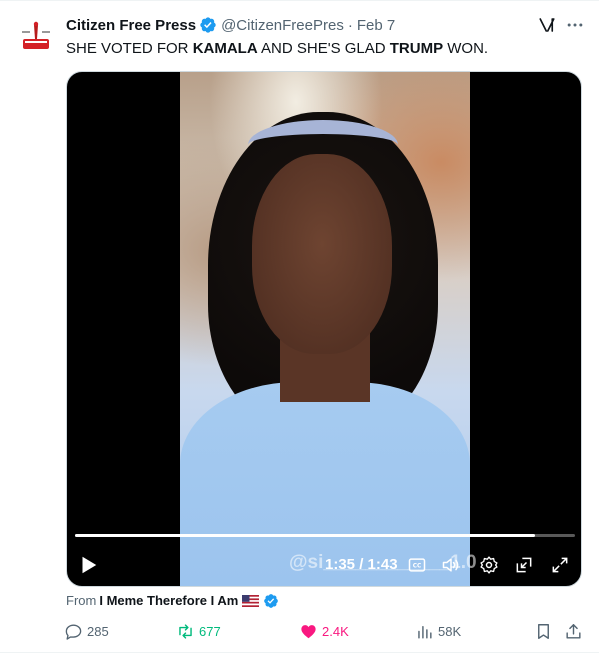 The height and width of the screenshot is (653, 599). What do you see at coordinates (129, 48) in the screenshot?
I see `tweet-text-part: SHE VOTED FOR` at bounding box center [129, 48].